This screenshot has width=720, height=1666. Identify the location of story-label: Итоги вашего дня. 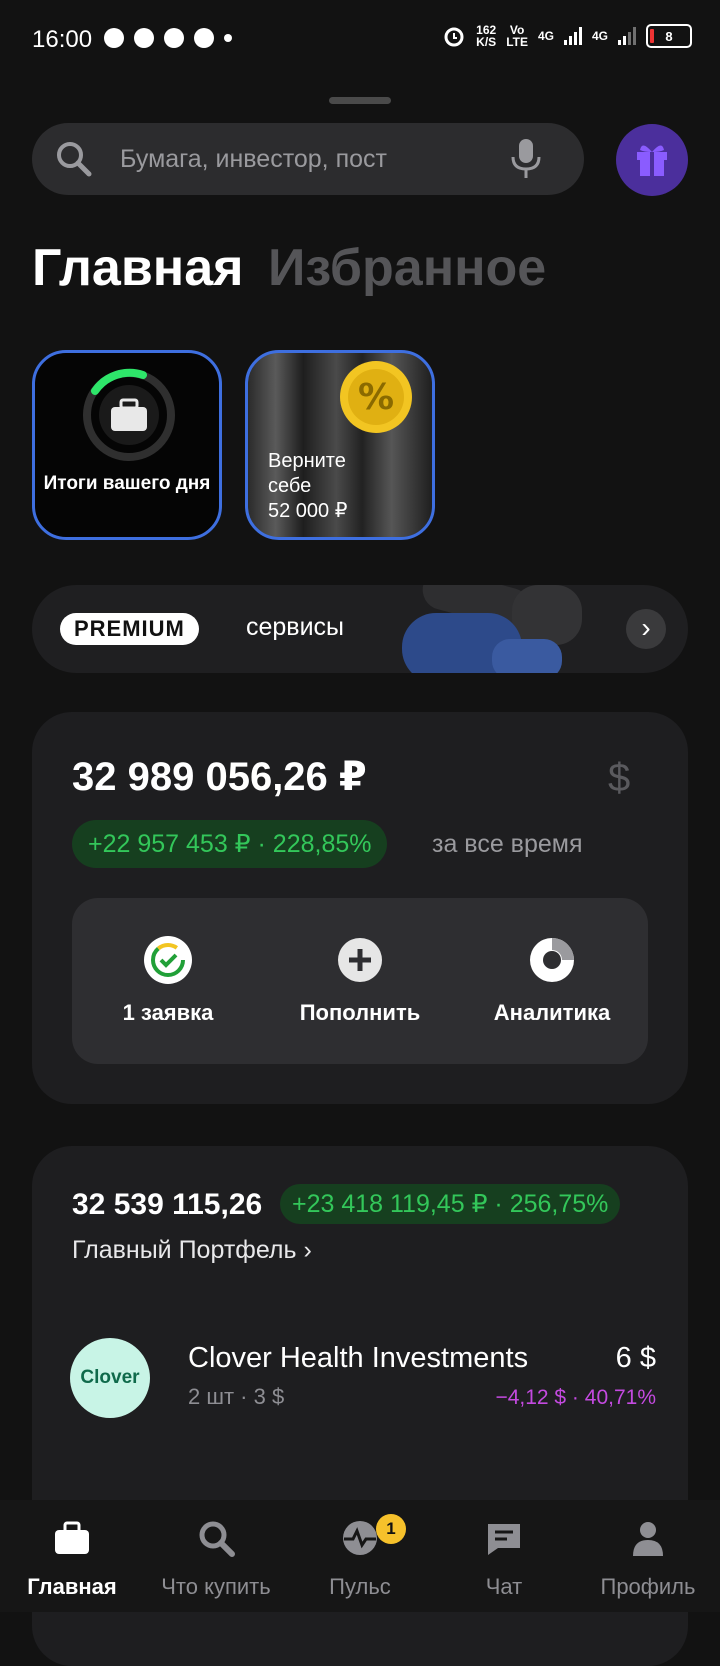
(127, 483).